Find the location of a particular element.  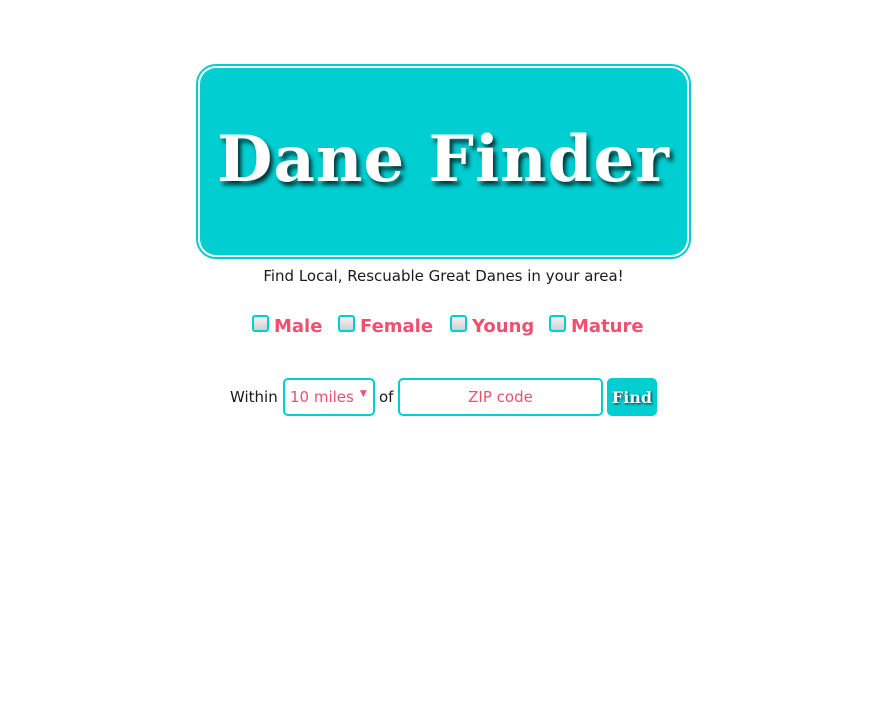

mature-checkbox is located at coordinates (557, 323).